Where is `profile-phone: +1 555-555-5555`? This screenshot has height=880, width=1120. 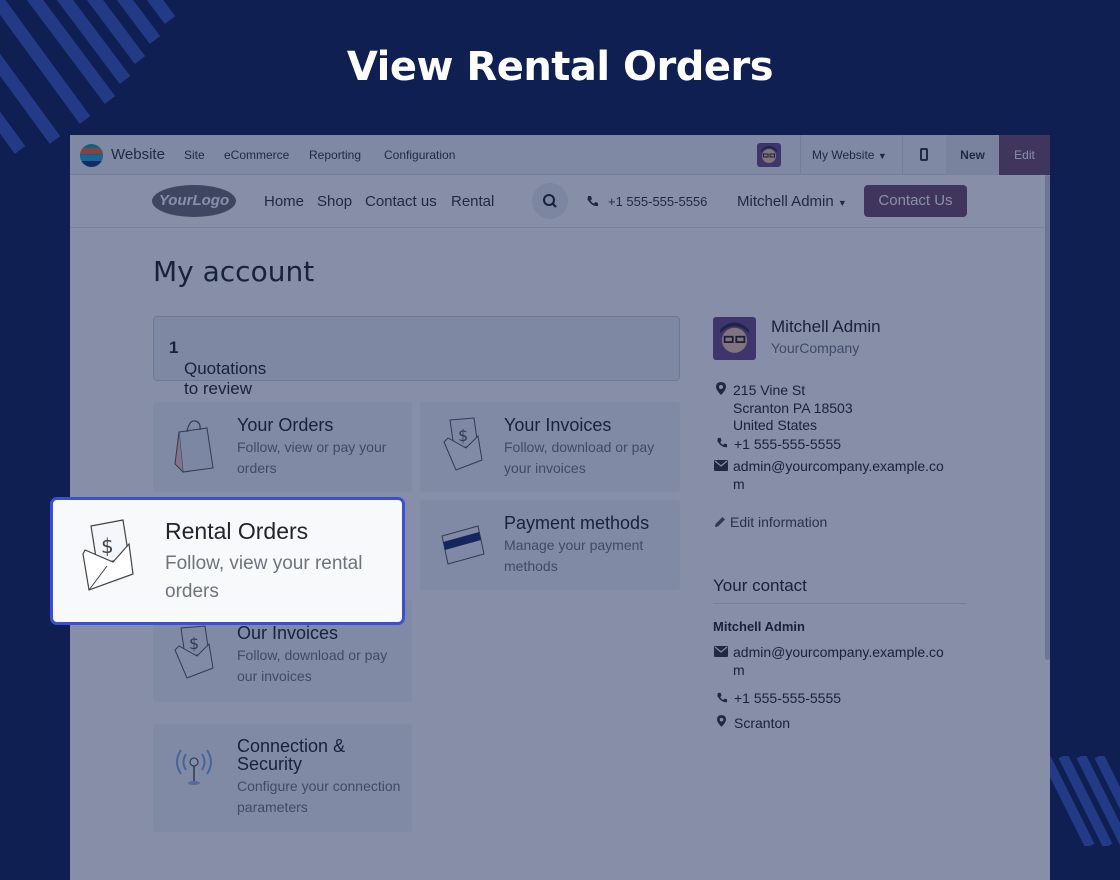
profile-phone: +1 555-555-5555 is located at coordinates (788, 444).